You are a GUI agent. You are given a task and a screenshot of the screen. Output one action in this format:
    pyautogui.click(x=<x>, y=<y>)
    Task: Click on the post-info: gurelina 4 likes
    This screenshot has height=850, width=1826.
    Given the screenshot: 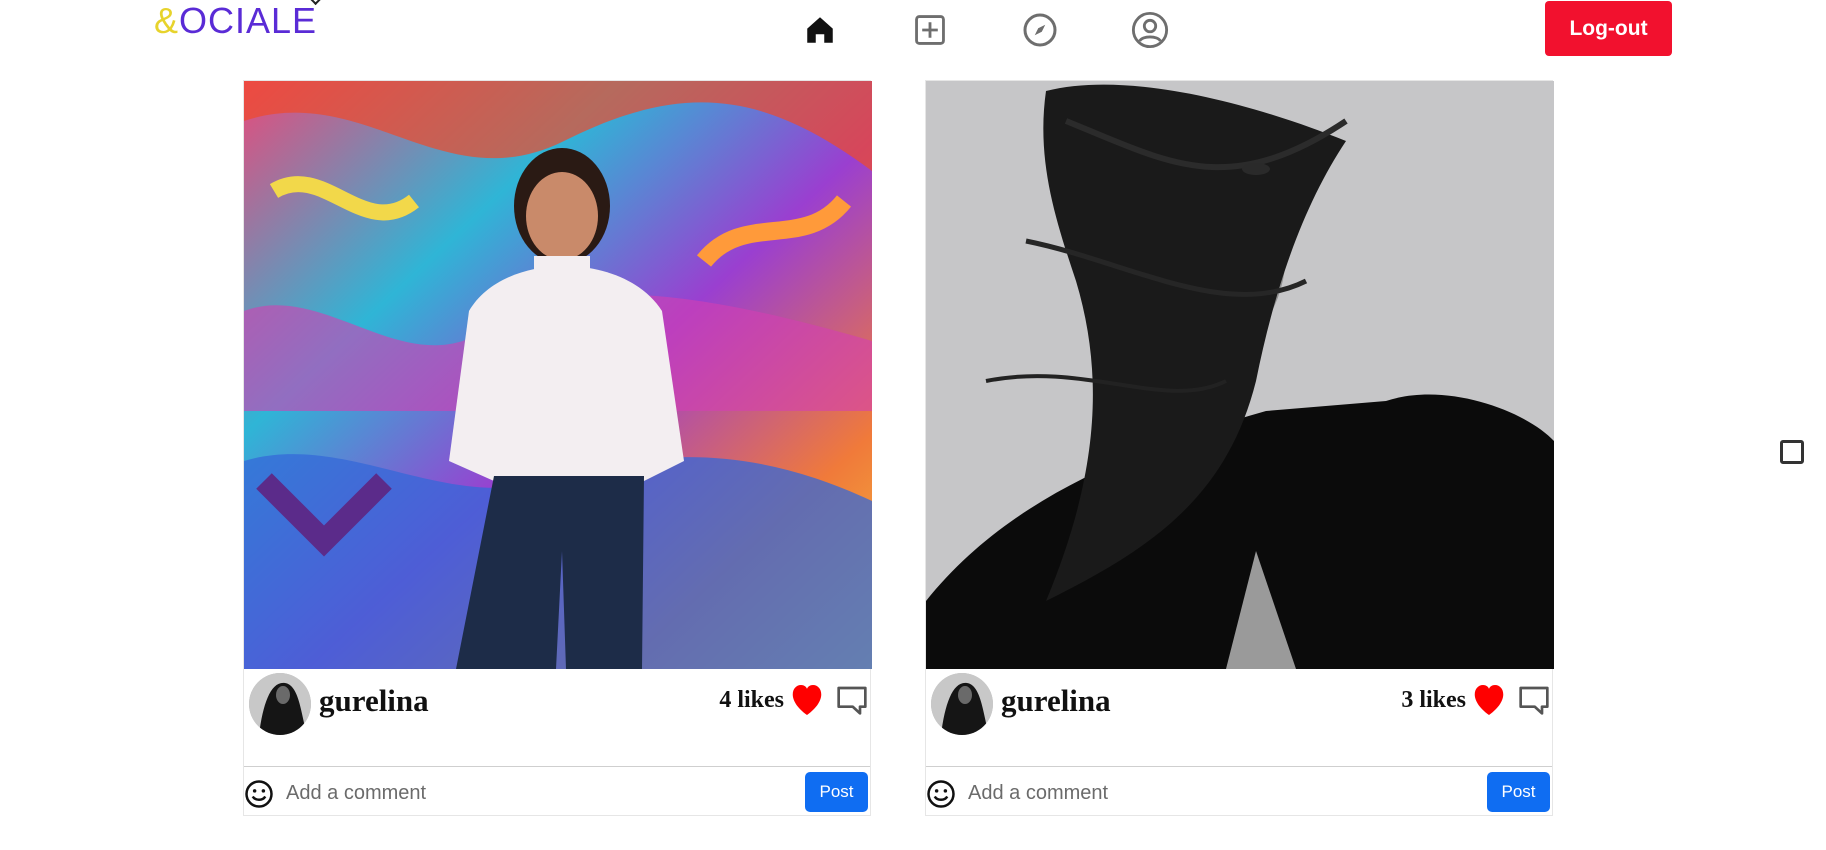 What is the action you would take?
    pyautogui.click(x=557, y=718)
    